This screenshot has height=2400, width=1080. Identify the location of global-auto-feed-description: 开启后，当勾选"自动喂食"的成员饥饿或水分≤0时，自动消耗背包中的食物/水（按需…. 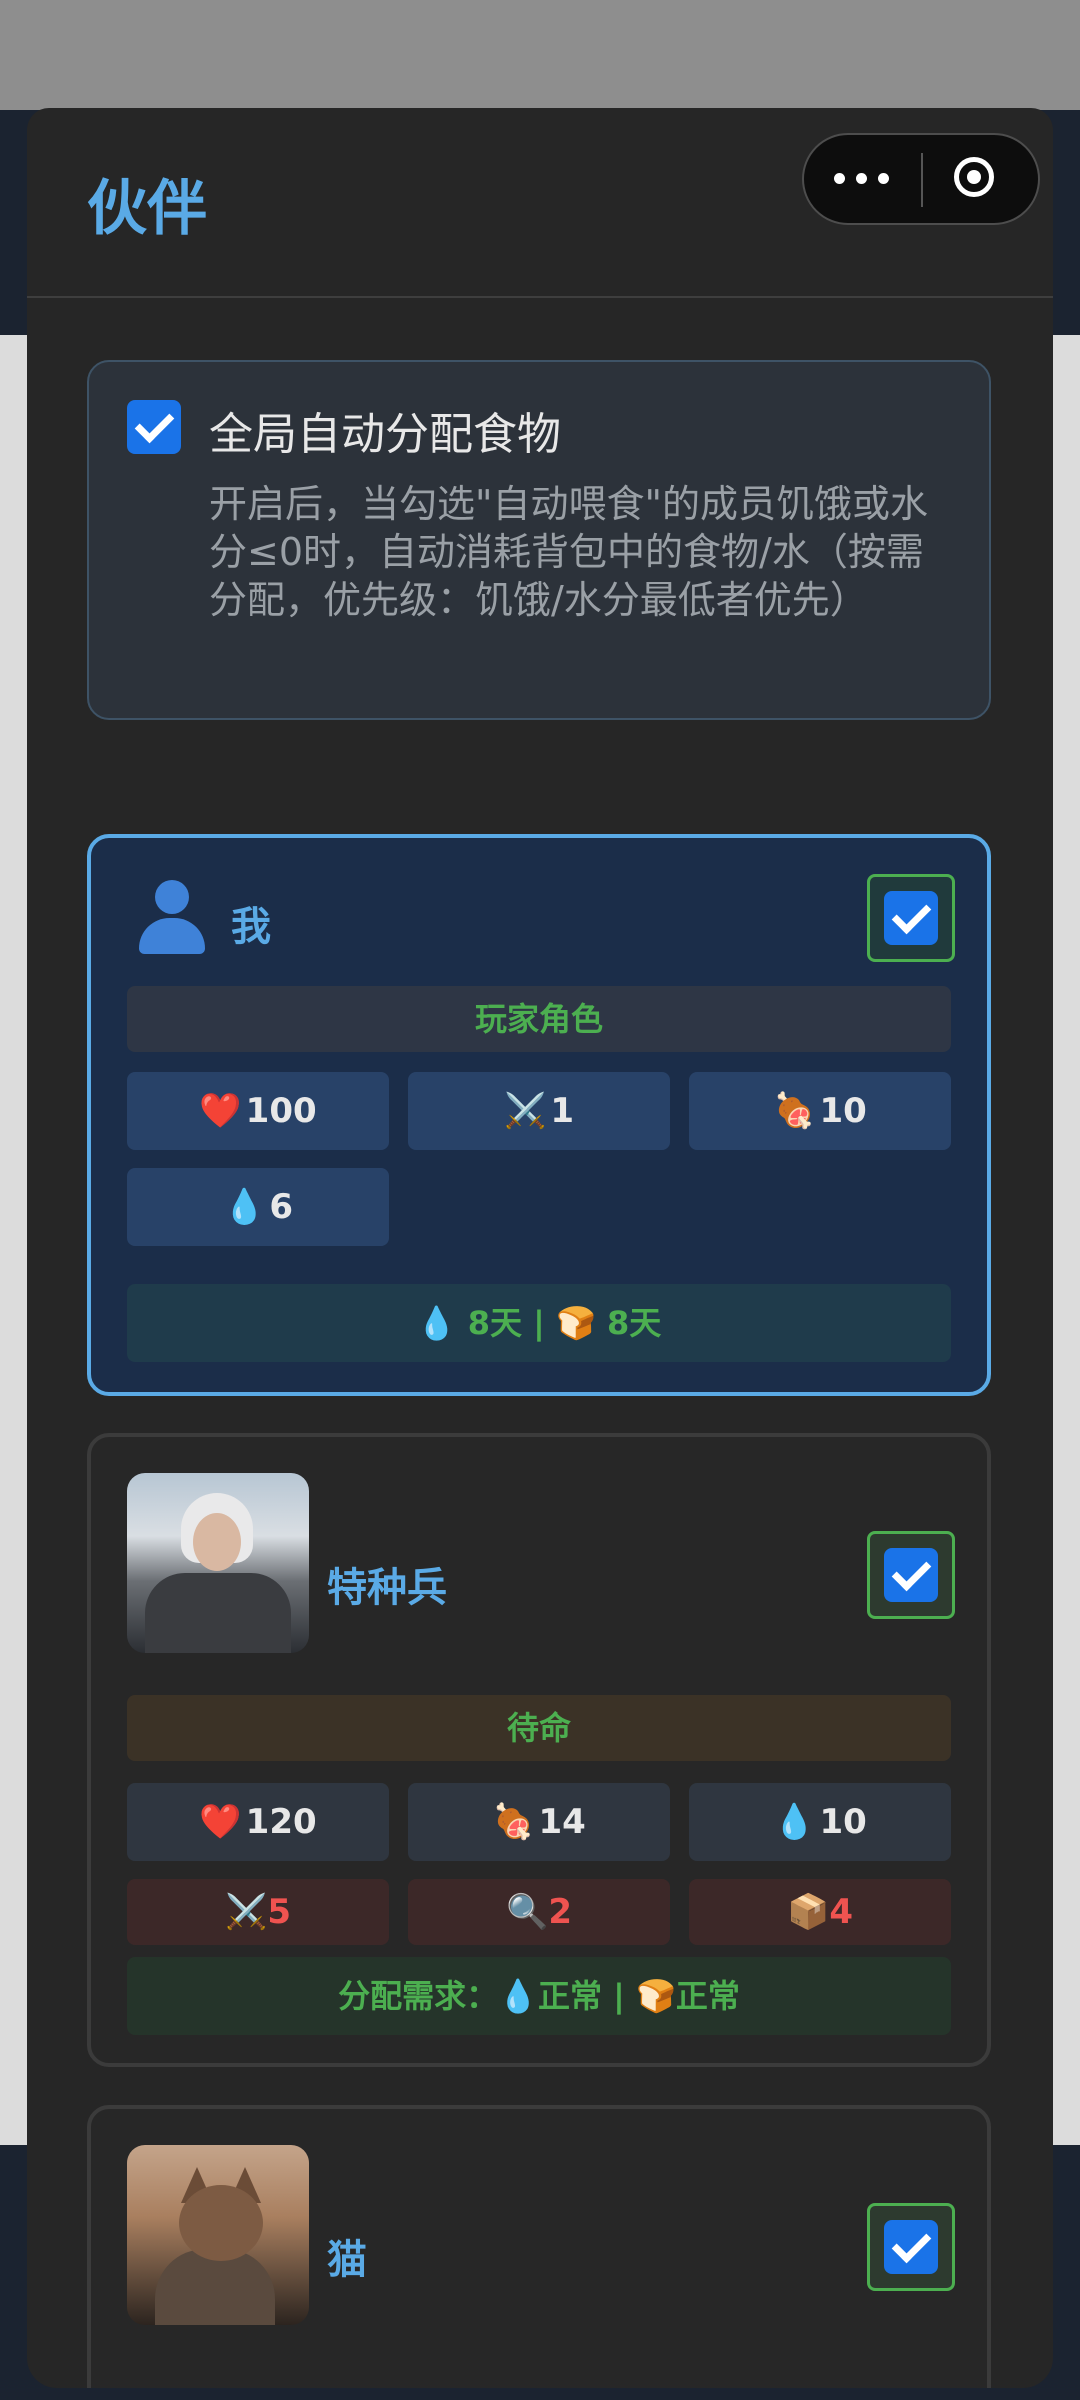
(568, 552).